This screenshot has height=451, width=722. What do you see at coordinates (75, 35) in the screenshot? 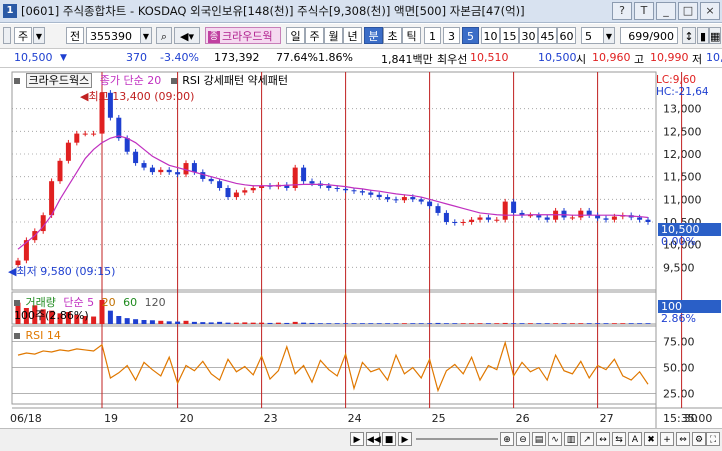
I see `exchange-select: 전` at bounding box center [75, 35].